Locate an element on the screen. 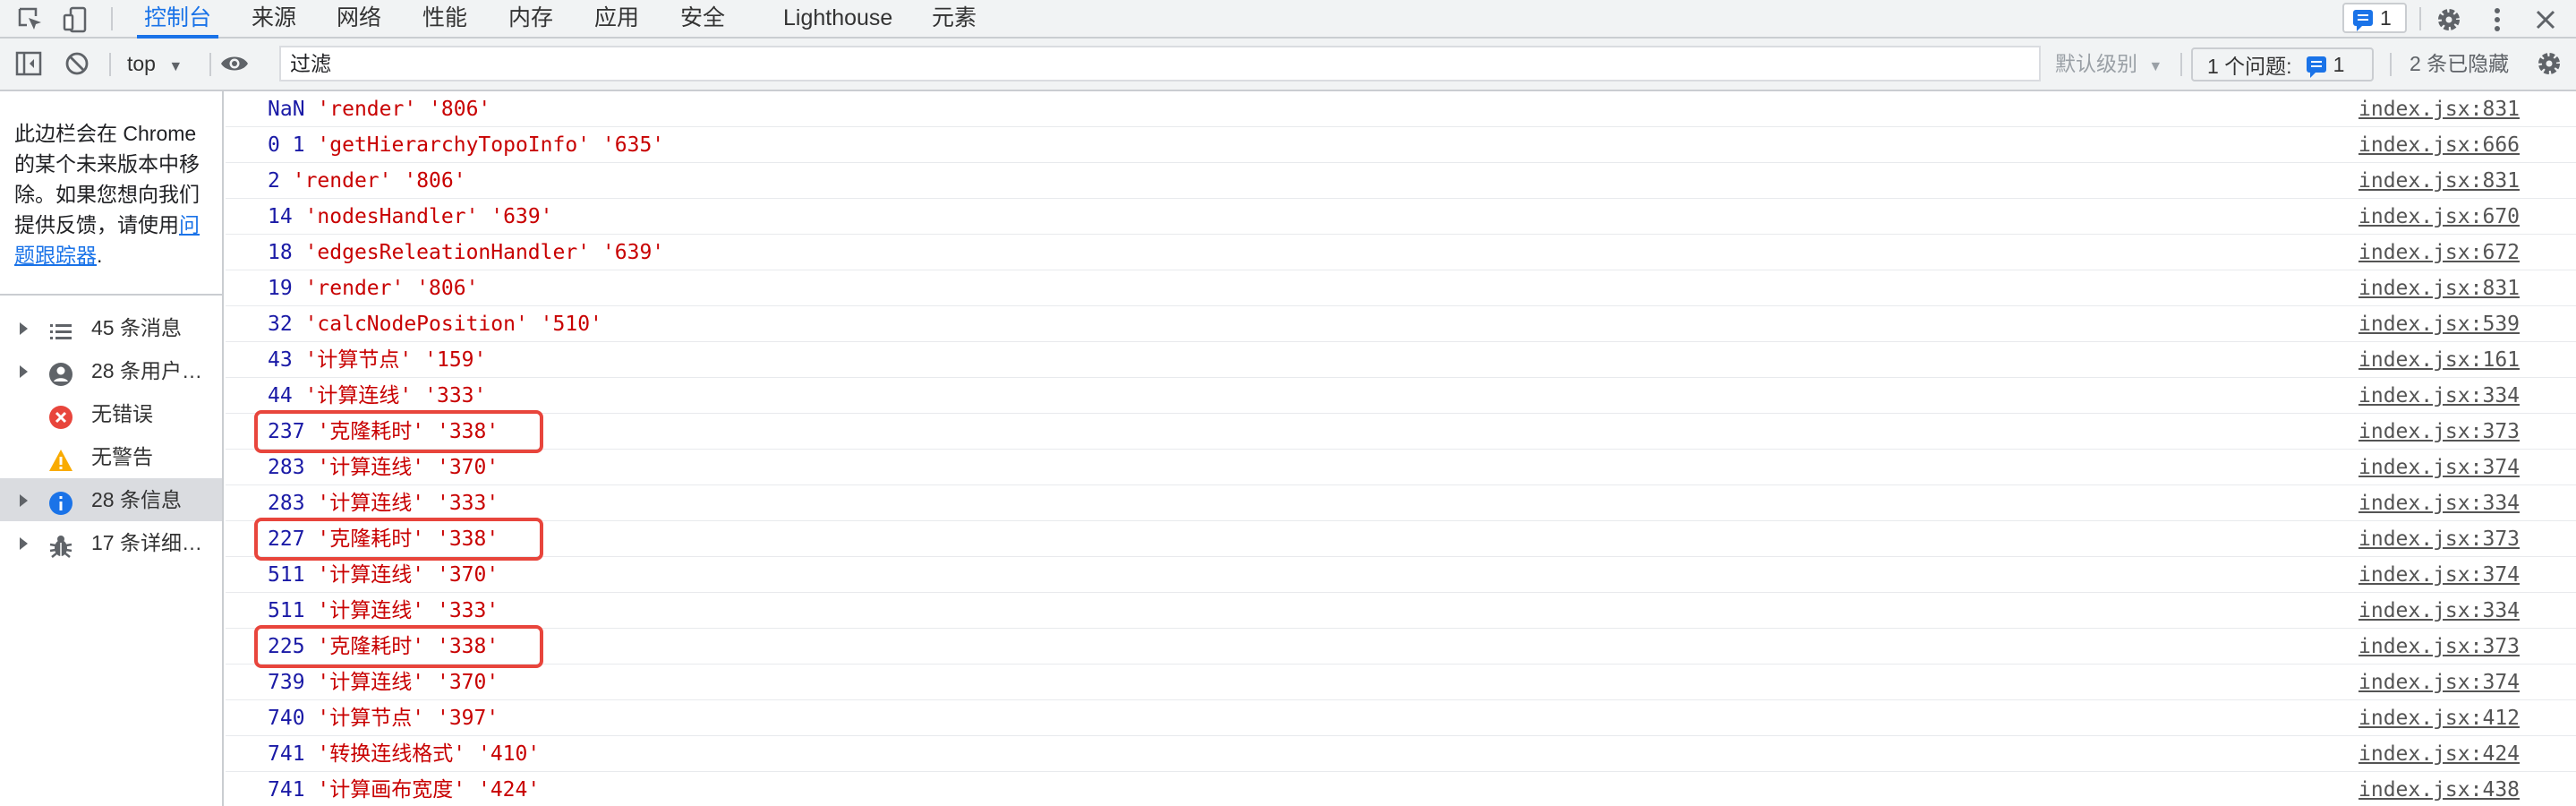  sidebar-item-errors: 无错误 is located at coordinates (111, 413).